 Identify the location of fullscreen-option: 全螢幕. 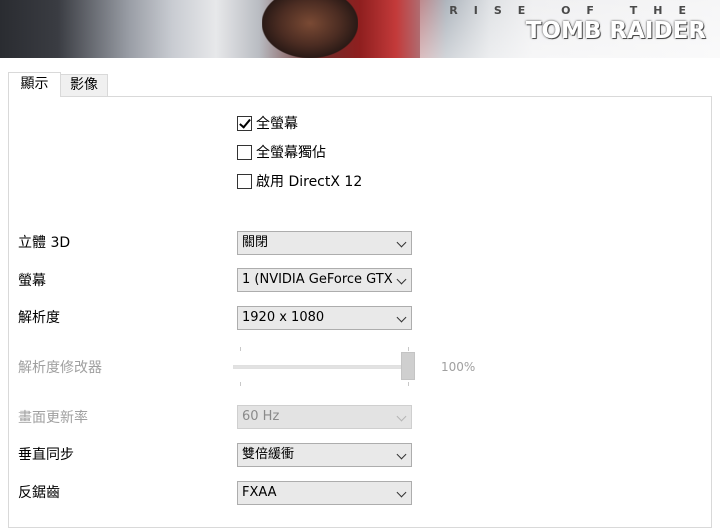
(267, 123).